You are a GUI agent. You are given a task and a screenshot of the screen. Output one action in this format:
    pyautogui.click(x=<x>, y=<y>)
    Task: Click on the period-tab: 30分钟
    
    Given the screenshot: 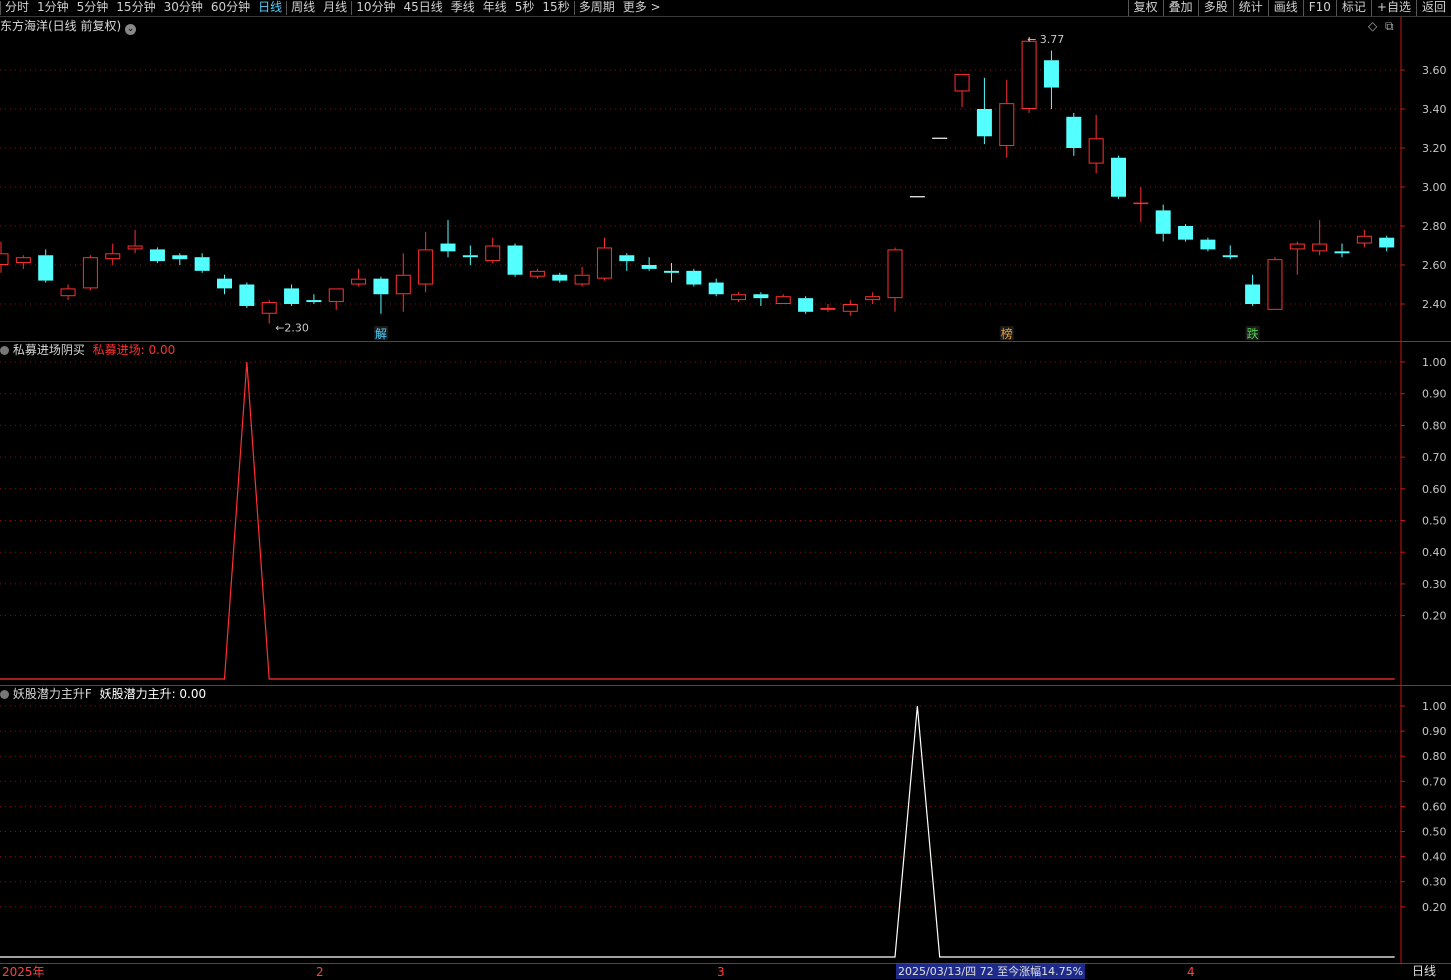 What is the action you would take?
    pyautogui.click(x=183, y=8)
    